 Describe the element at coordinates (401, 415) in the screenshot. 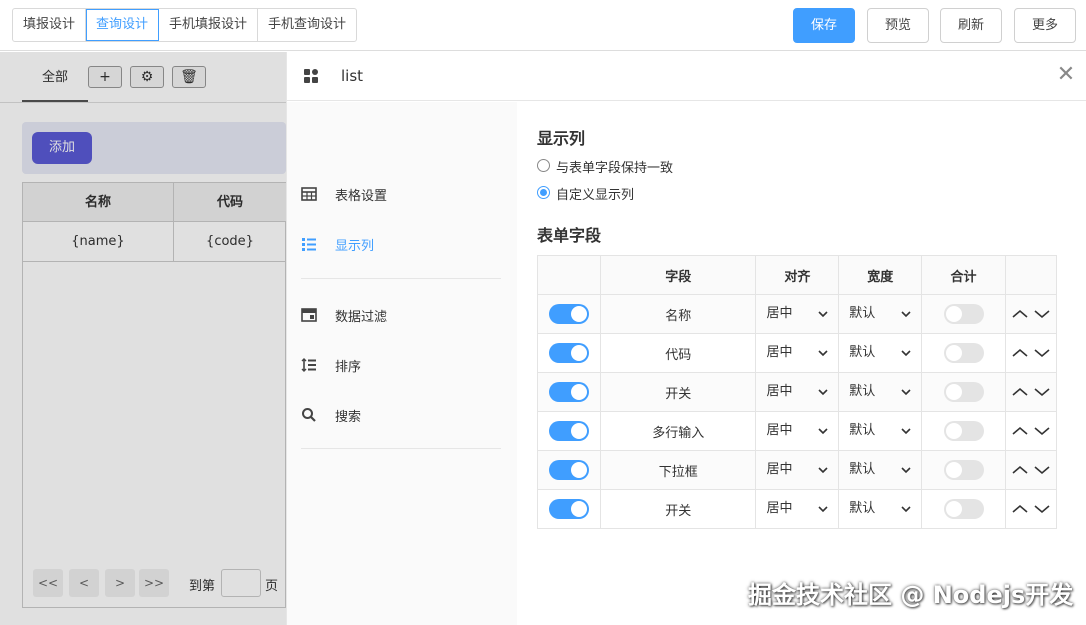

I see `nav-item-search: 搜索` at that location.